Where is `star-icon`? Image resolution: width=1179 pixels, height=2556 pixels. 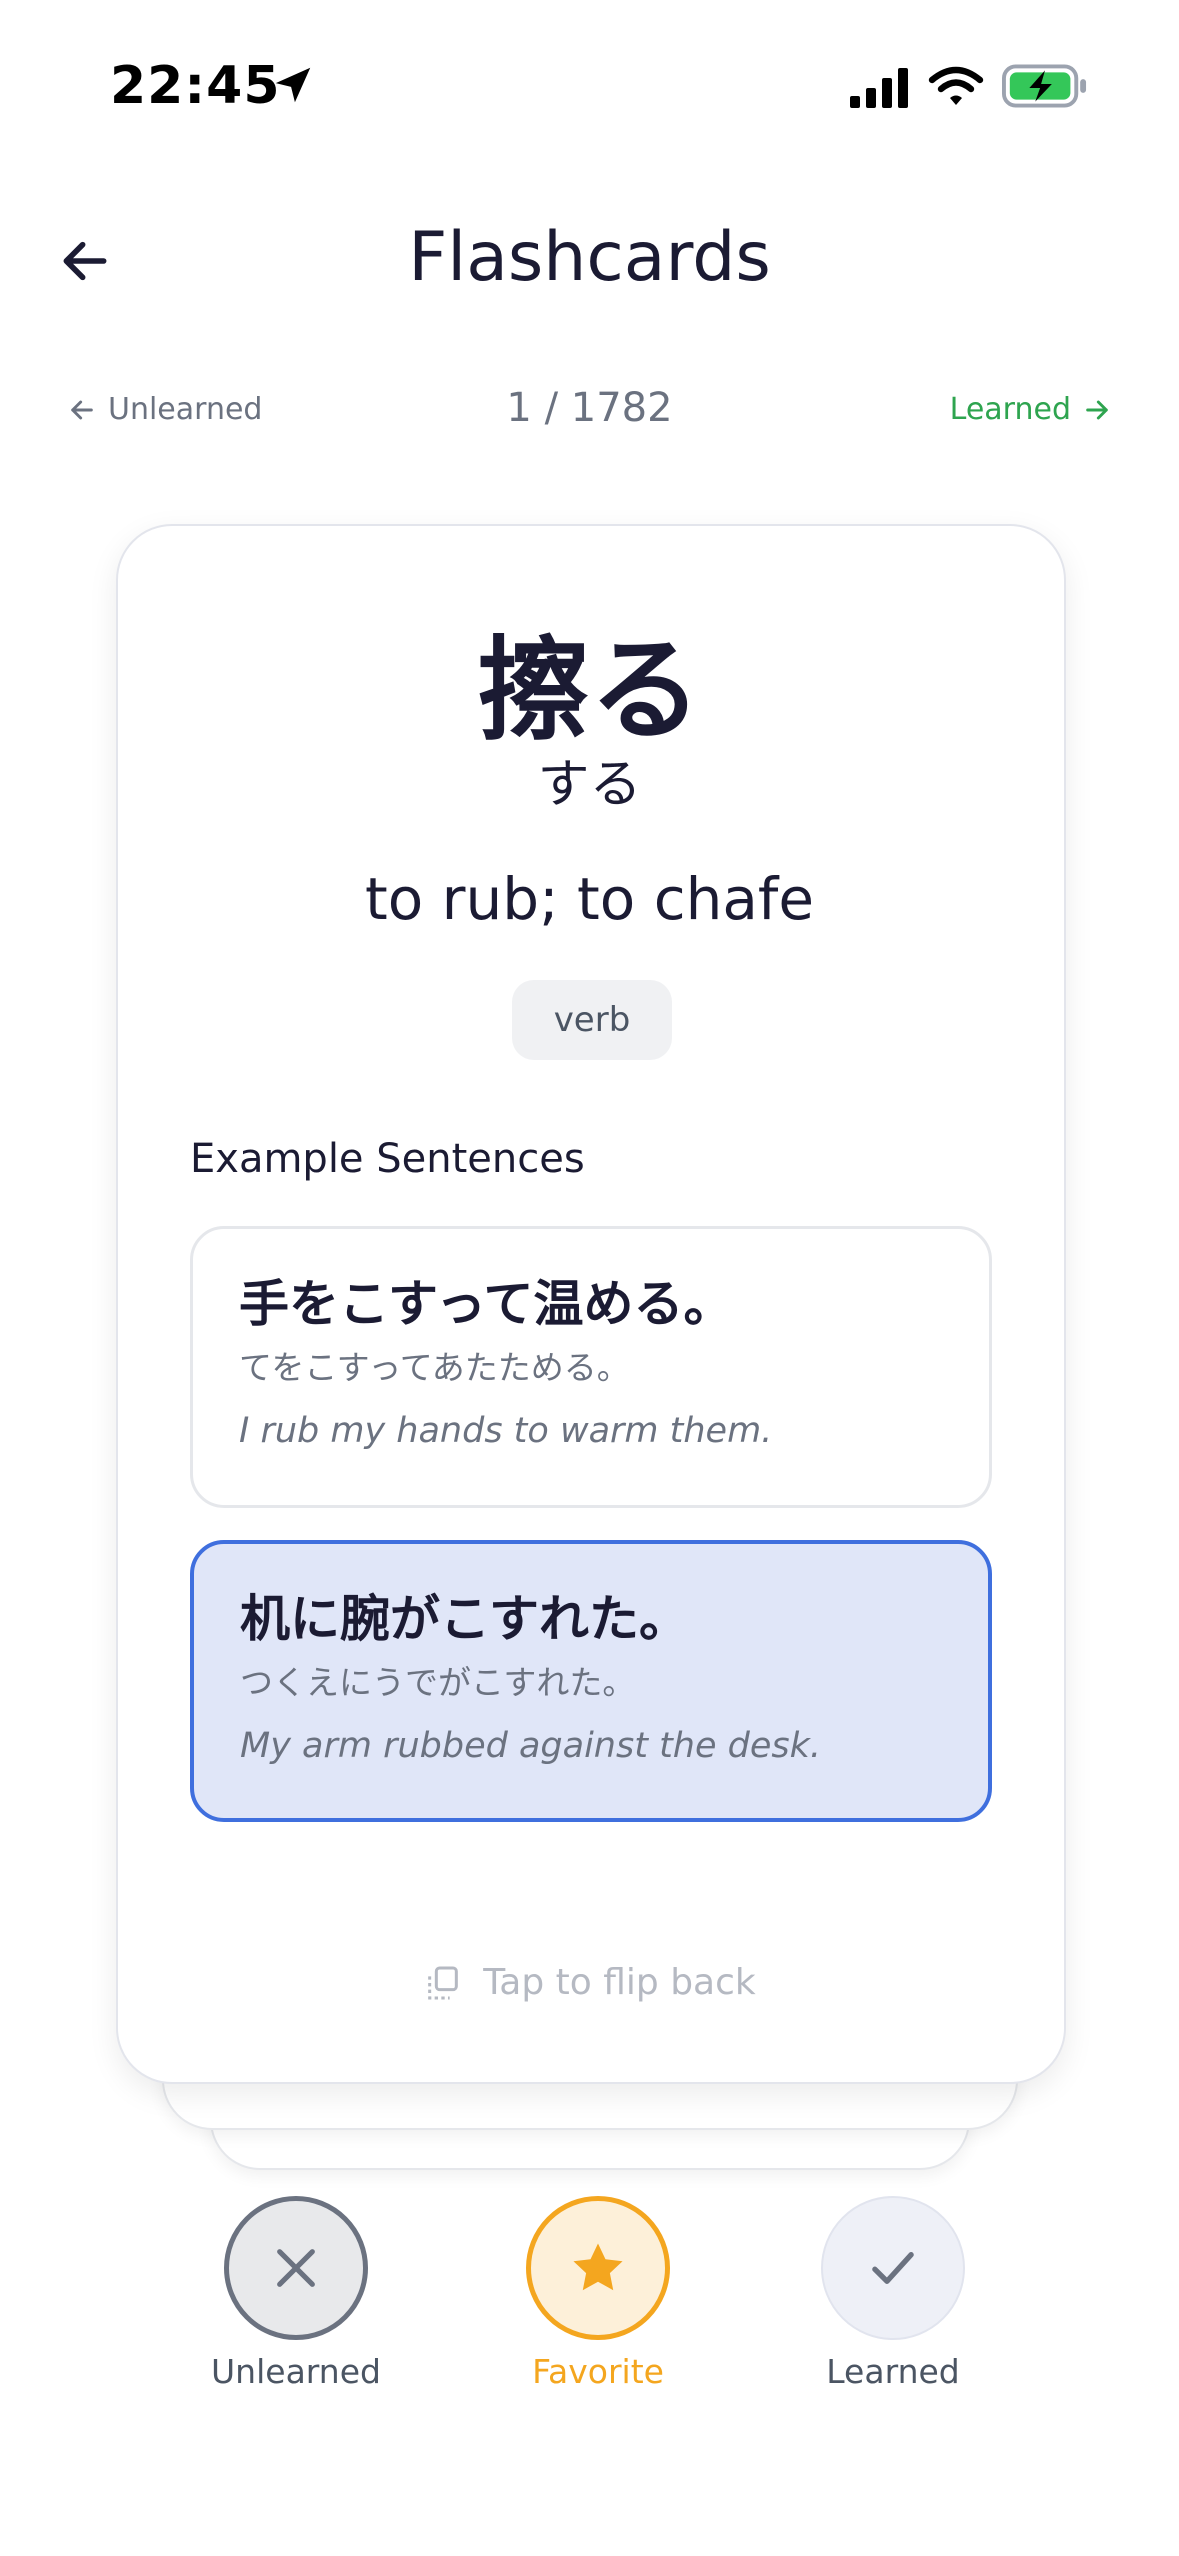
star-icon is located at coordinates (598, 2267).